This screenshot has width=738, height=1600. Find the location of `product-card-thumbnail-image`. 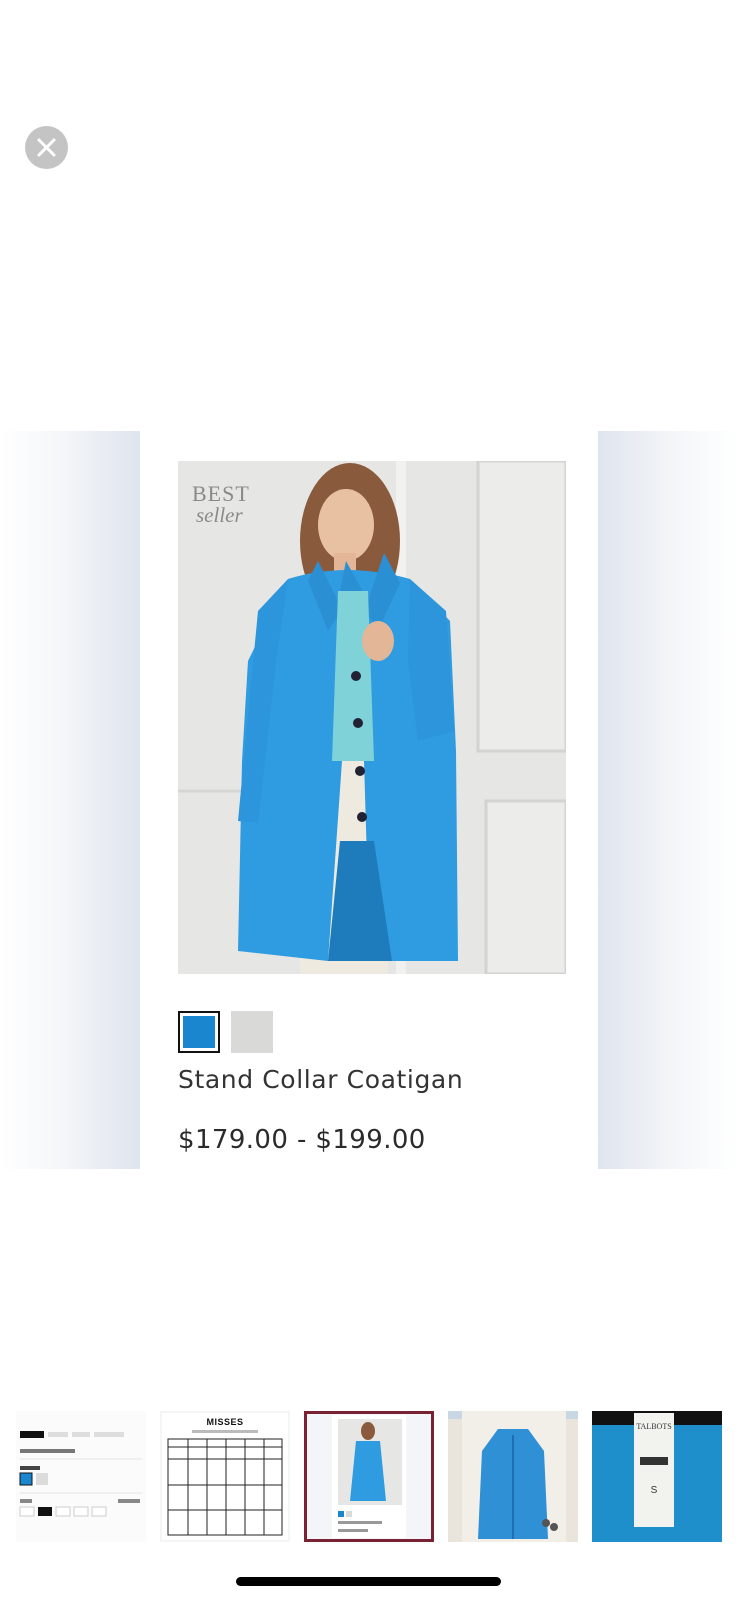

product-card-thumbnail-image is located at coordinates (369, 1476).